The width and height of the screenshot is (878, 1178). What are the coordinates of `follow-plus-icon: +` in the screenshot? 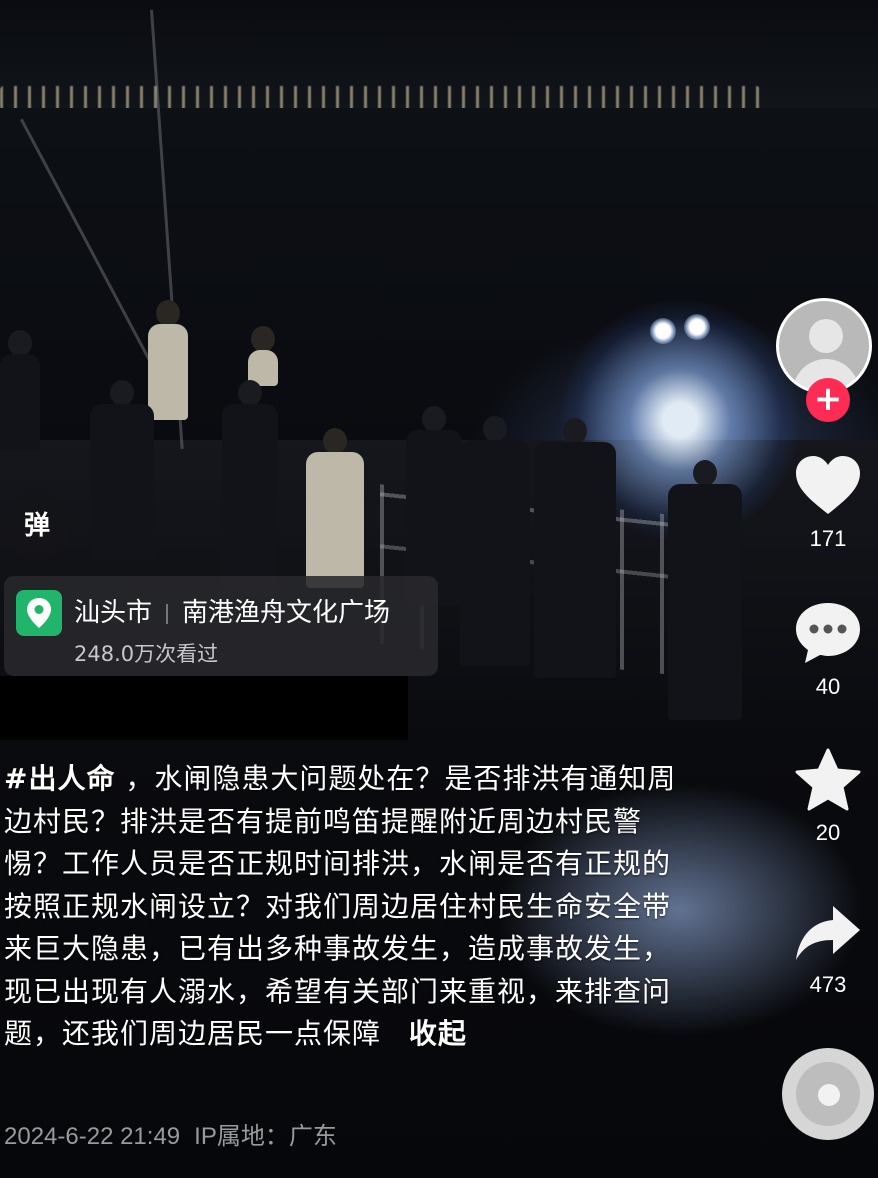 It's located at (828, 400).